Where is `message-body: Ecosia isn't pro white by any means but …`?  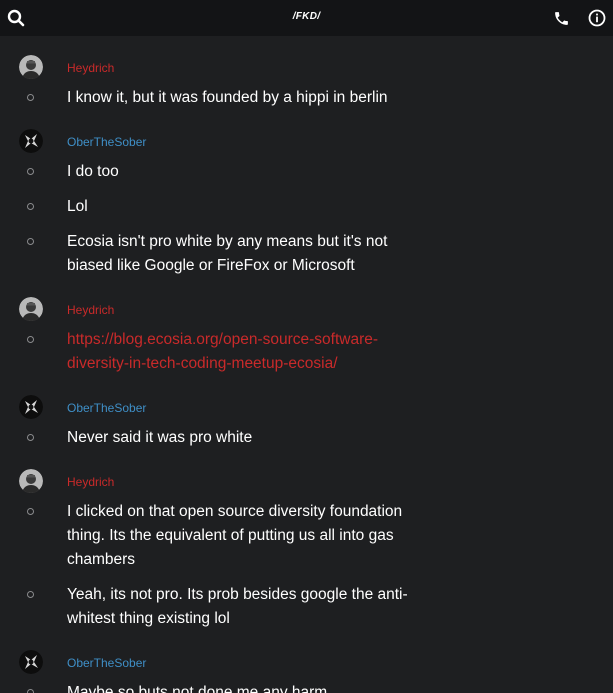 message-body: Ecosia isn't pro white by any means but … is located at coordinates (227, 253).